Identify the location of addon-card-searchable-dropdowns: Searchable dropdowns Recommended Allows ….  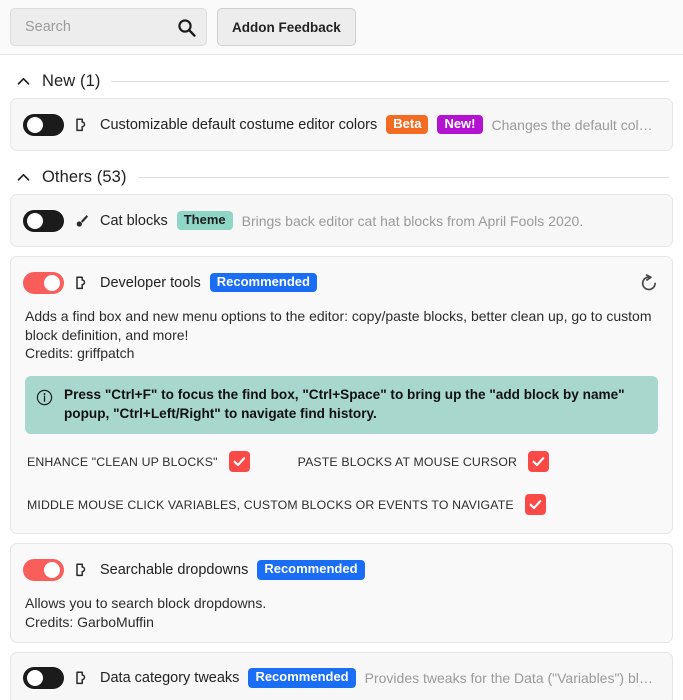
(341, 593).